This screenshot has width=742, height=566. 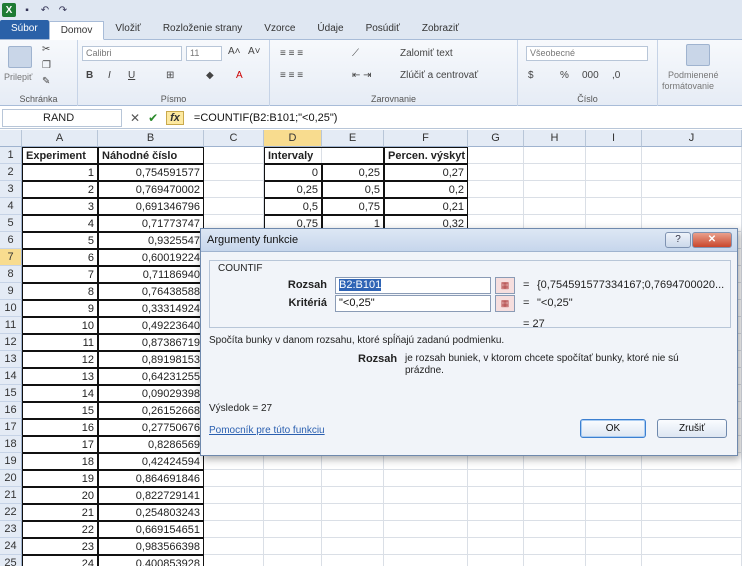 What do you see at coordinates (62, 117) in the screenshot?
I see `name-box: RAND` at bounding box center [62, 117].